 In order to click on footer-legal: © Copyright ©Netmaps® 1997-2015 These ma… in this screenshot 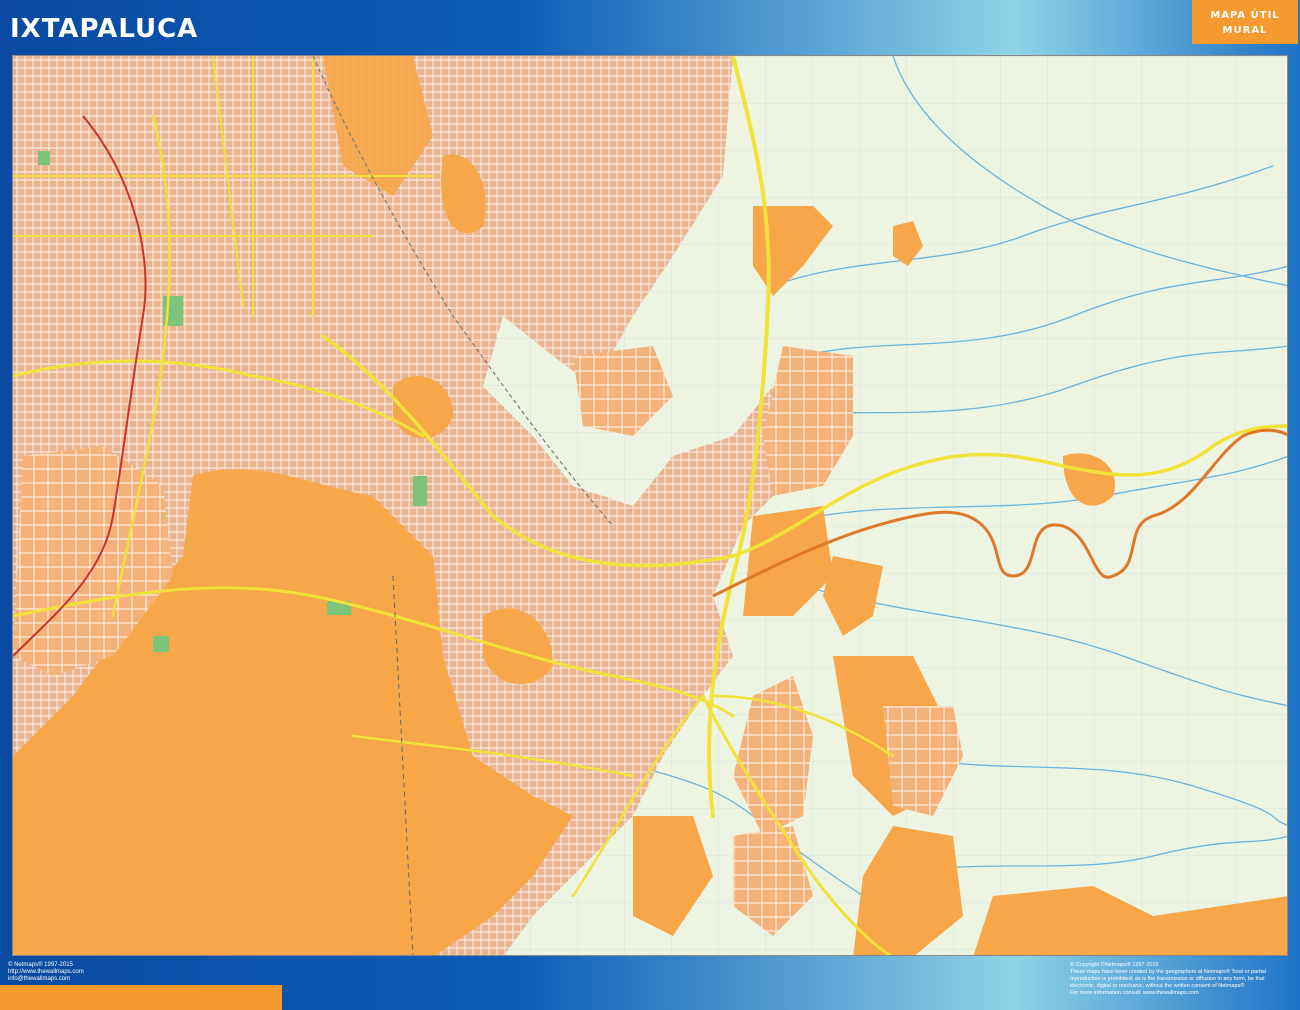, I will do `click(1182, 979)`.